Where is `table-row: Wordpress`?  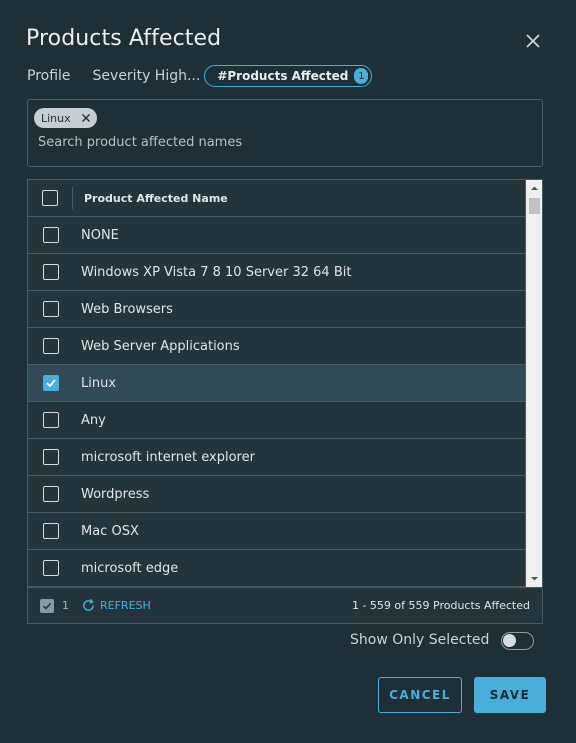 table-row: Wordpress is located at coordinates (276, 494).